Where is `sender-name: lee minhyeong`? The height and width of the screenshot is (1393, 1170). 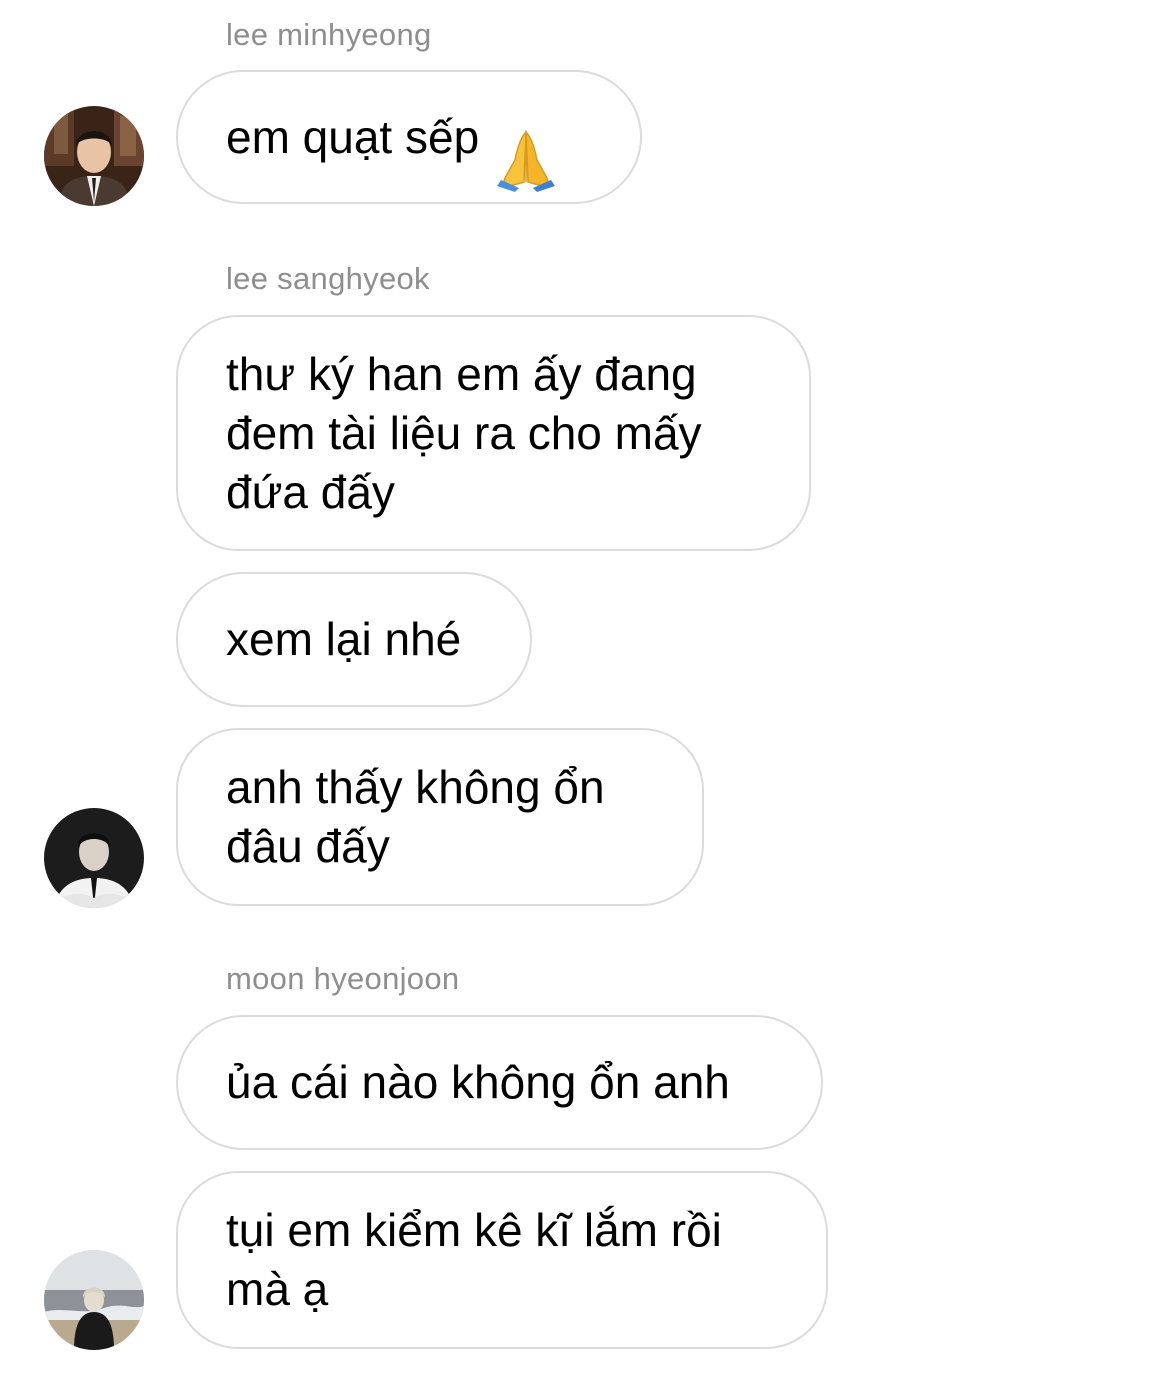 sender-name: lee minhyeong is located at coordinates (329, 34).